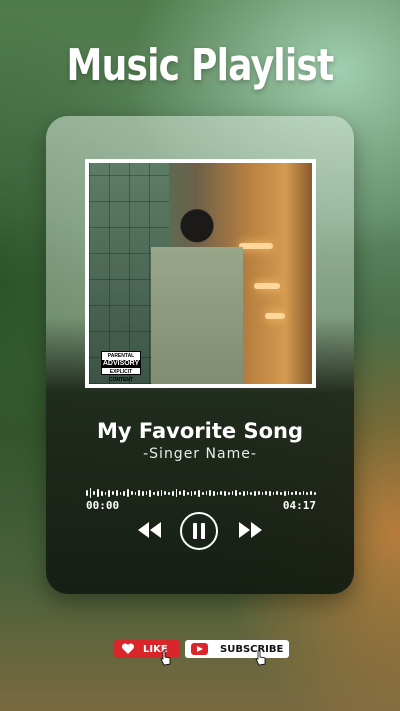 The image size is (400, 711). I want to click on subscribe-label: SUBSCRIBE, so click(252, 649).